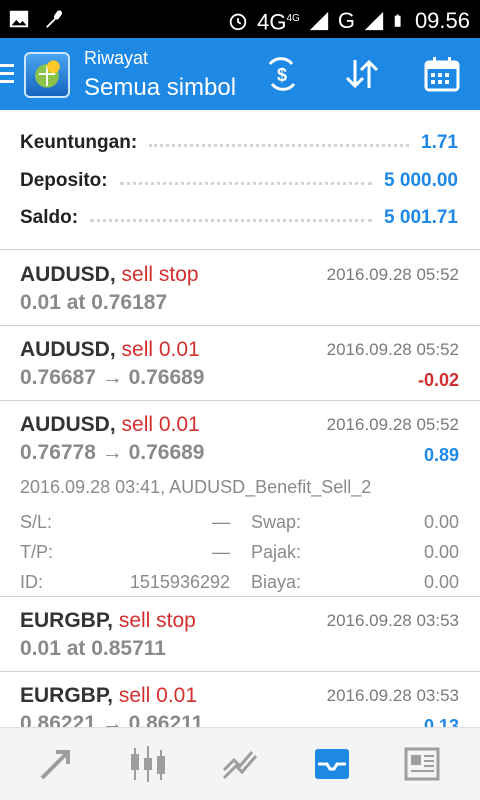 This screenshot has width=480, height=800. What do you see at coordinates (112, 377) in the screenshot?
I see `price: 0.76687 → 0.76689` at bounding box center [112, 377].